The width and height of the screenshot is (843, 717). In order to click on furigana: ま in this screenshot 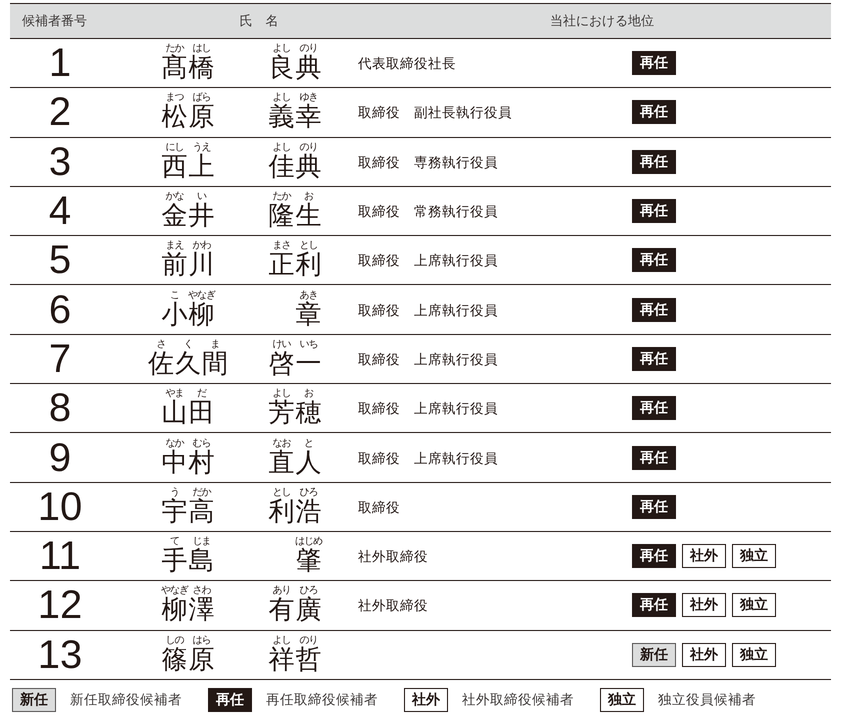, I will do `click(215, 344)`.